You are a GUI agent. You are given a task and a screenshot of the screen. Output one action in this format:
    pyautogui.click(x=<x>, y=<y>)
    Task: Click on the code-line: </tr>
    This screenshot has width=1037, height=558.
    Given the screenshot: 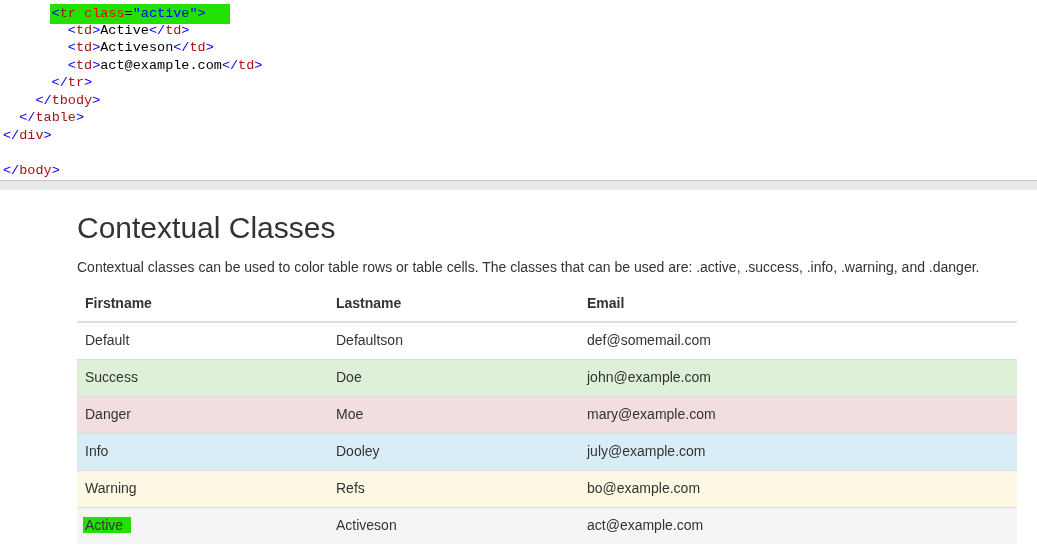 What is the action you would take?
    pyautogui.click(x=72, y=83)
    